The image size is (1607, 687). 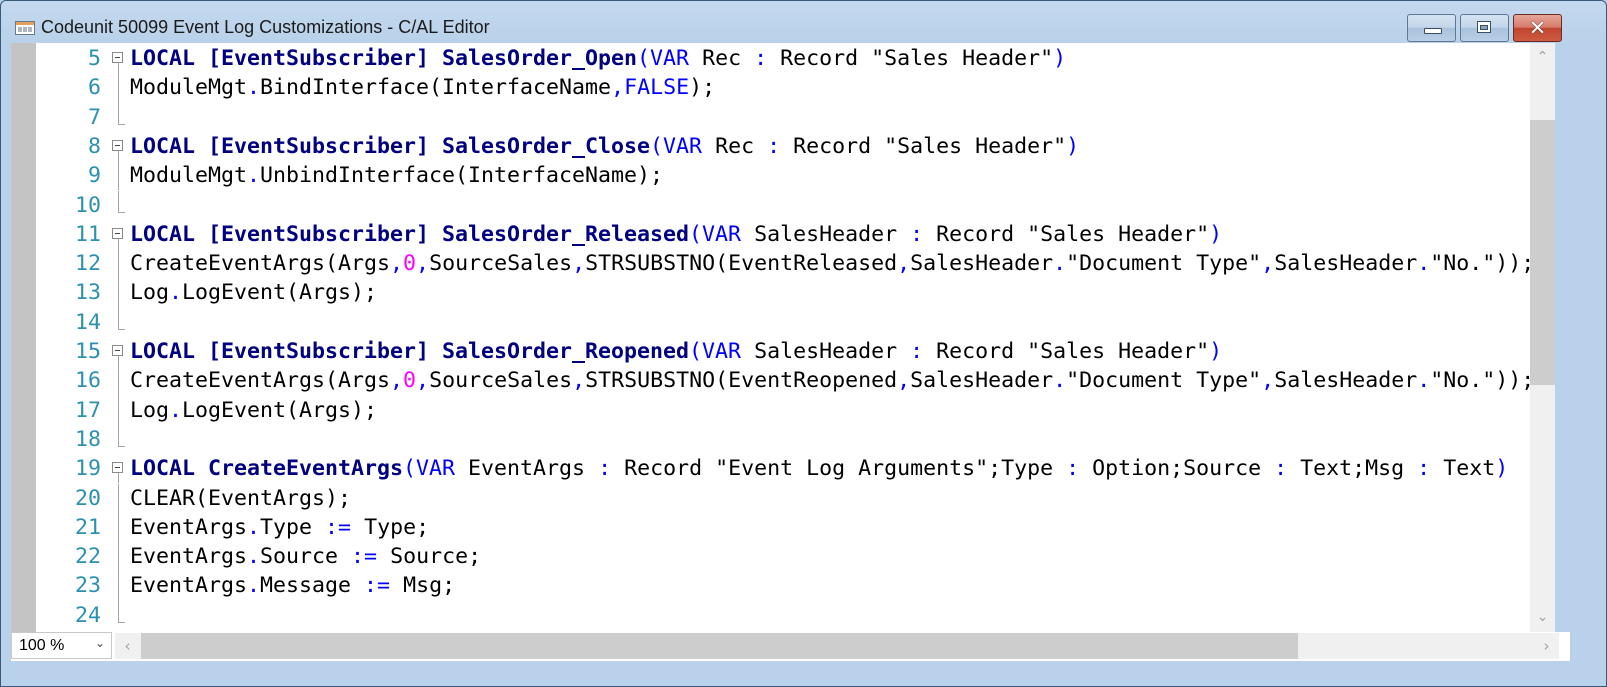 I want to click on vertical-scrollbar: ⌃ ⌄, so click(x=1542, y=337).